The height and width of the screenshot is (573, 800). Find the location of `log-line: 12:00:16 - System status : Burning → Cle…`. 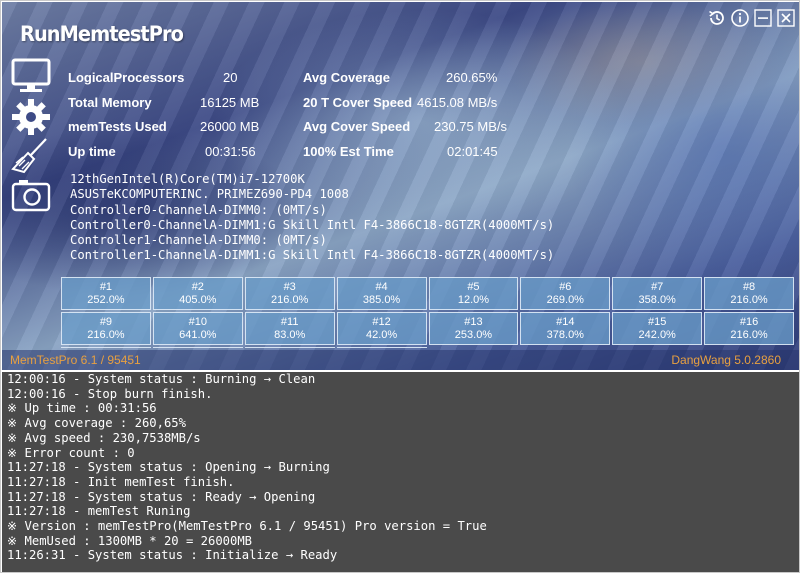

log-line: 12:00:16 - System status : Burning → Cle… is located at coordinates (161, 379).